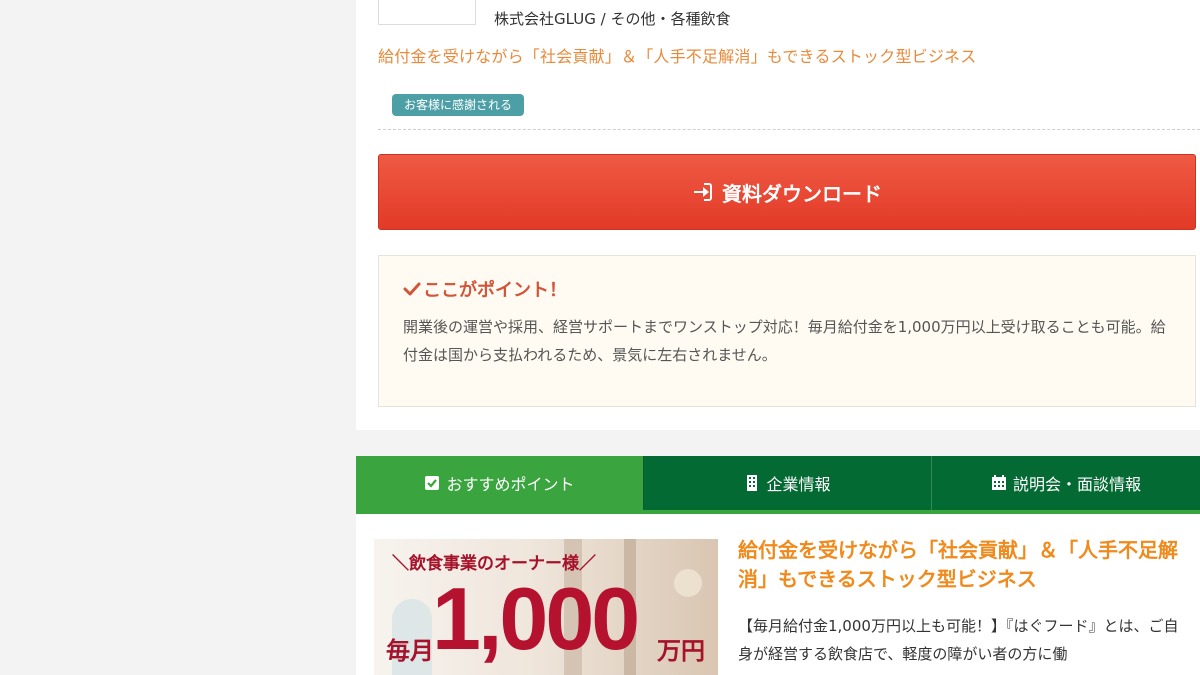 This screenshot has width=1200, height=675. I want to click on calendar-icon, so click(999, 483).